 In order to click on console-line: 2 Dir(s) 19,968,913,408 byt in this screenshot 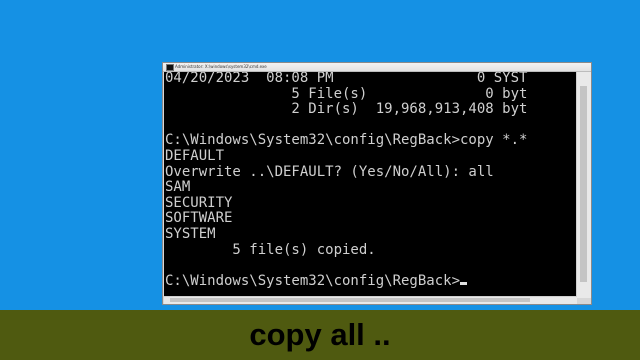, I will do `click(346, 109)`.